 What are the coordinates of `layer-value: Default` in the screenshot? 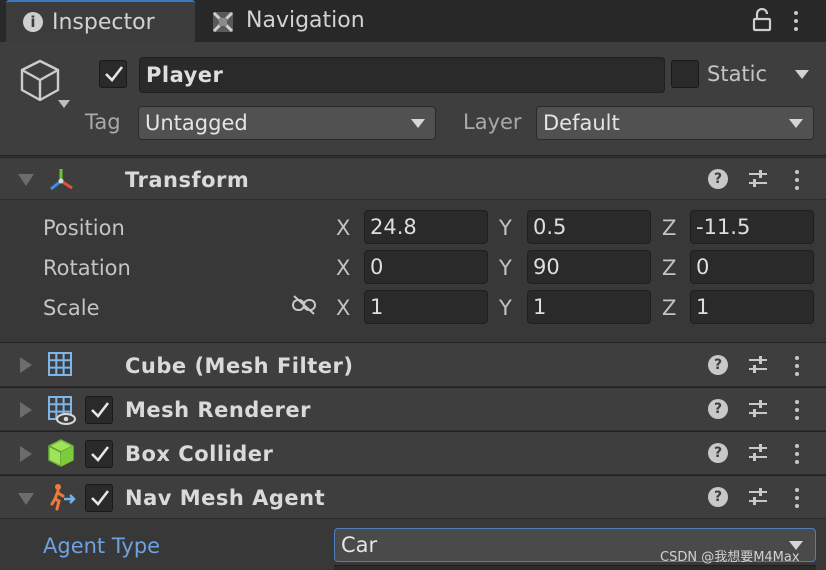 It's located at (581, 123).